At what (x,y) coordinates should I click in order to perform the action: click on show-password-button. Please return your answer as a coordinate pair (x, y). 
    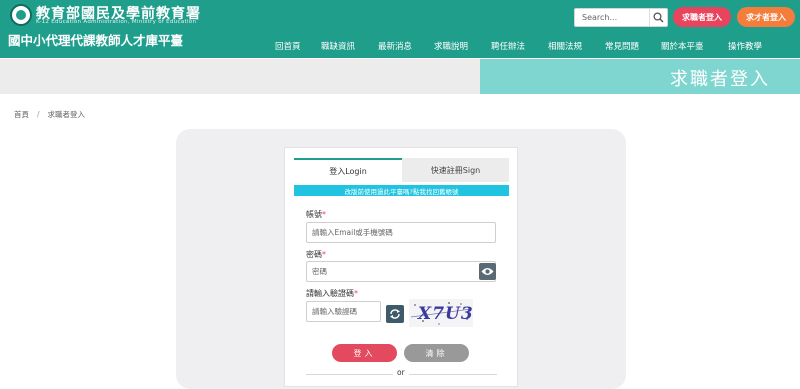
    Looking at the image, I should click on (487, 271).